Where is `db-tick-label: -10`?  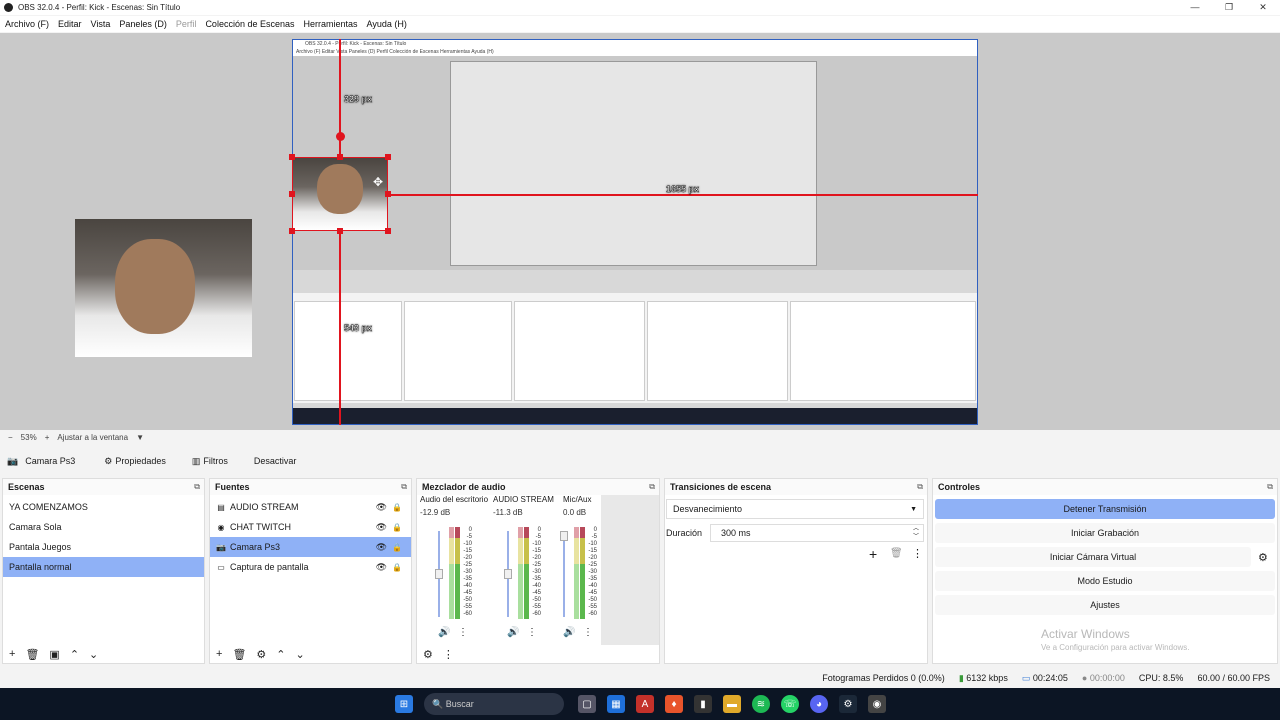 db-tick-label: -10 is located at coordinates (467, 544).